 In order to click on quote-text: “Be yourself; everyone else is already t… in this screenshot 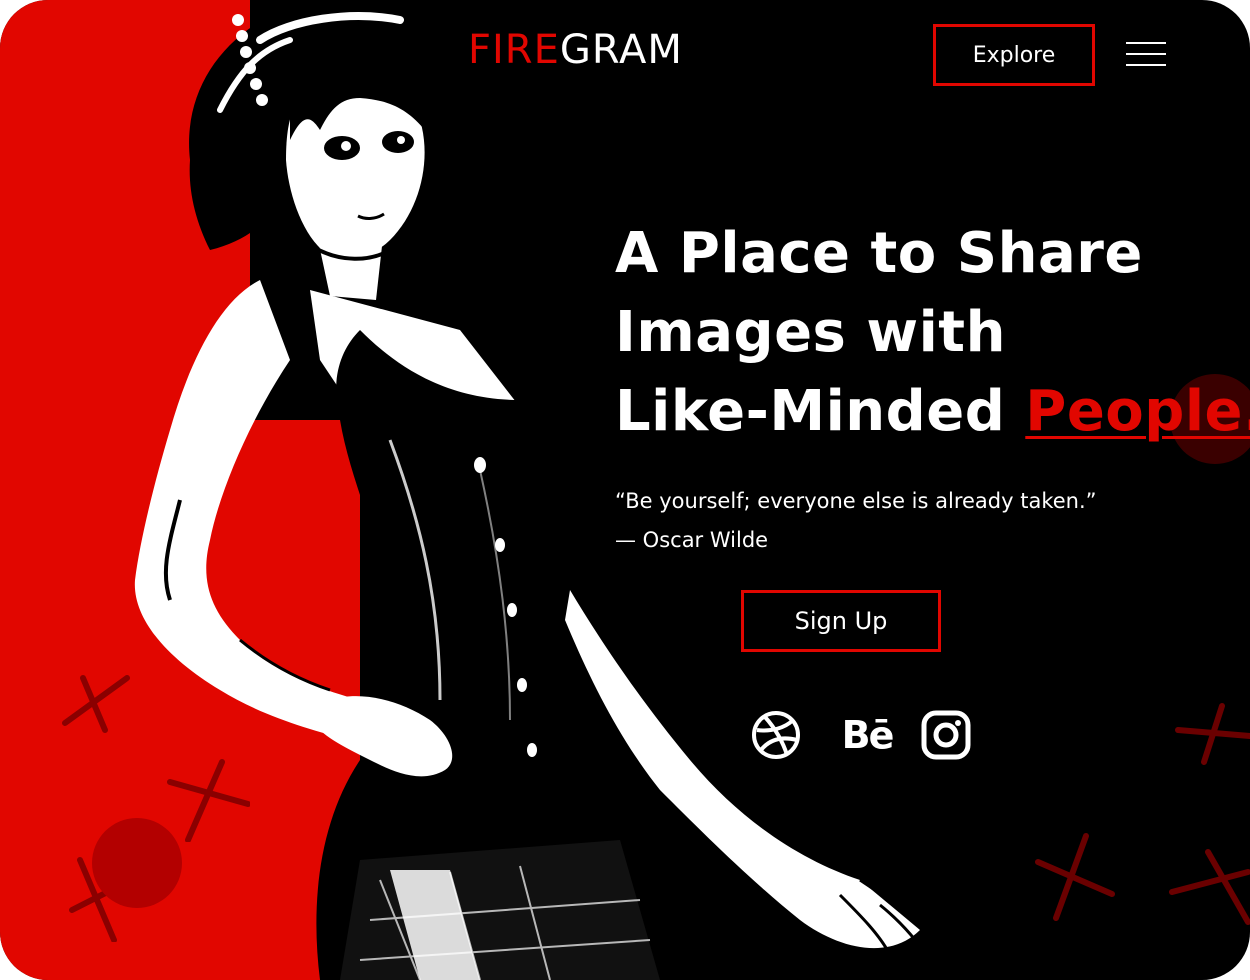, I will do `click(856, 501)`.